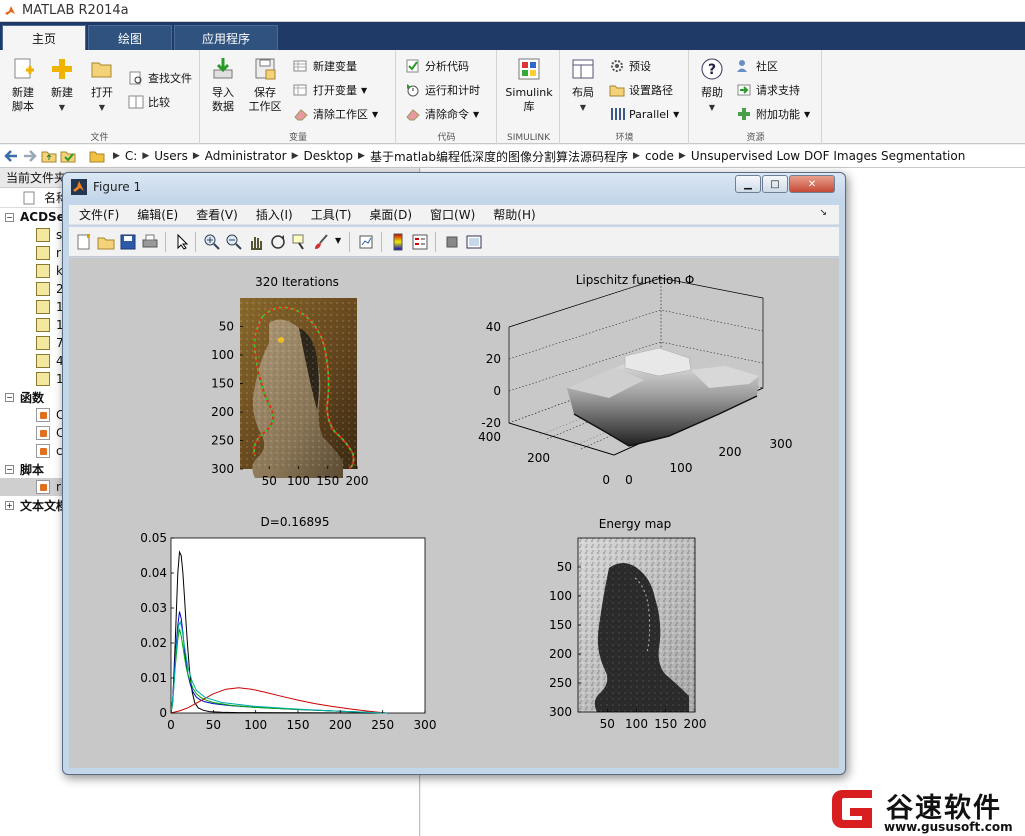 The width and height of the screenshot is (1025, 836). Describe the element at coordinates (452, 214) in the screenshot. I see `menu-window: 窗口(W)` at that location.